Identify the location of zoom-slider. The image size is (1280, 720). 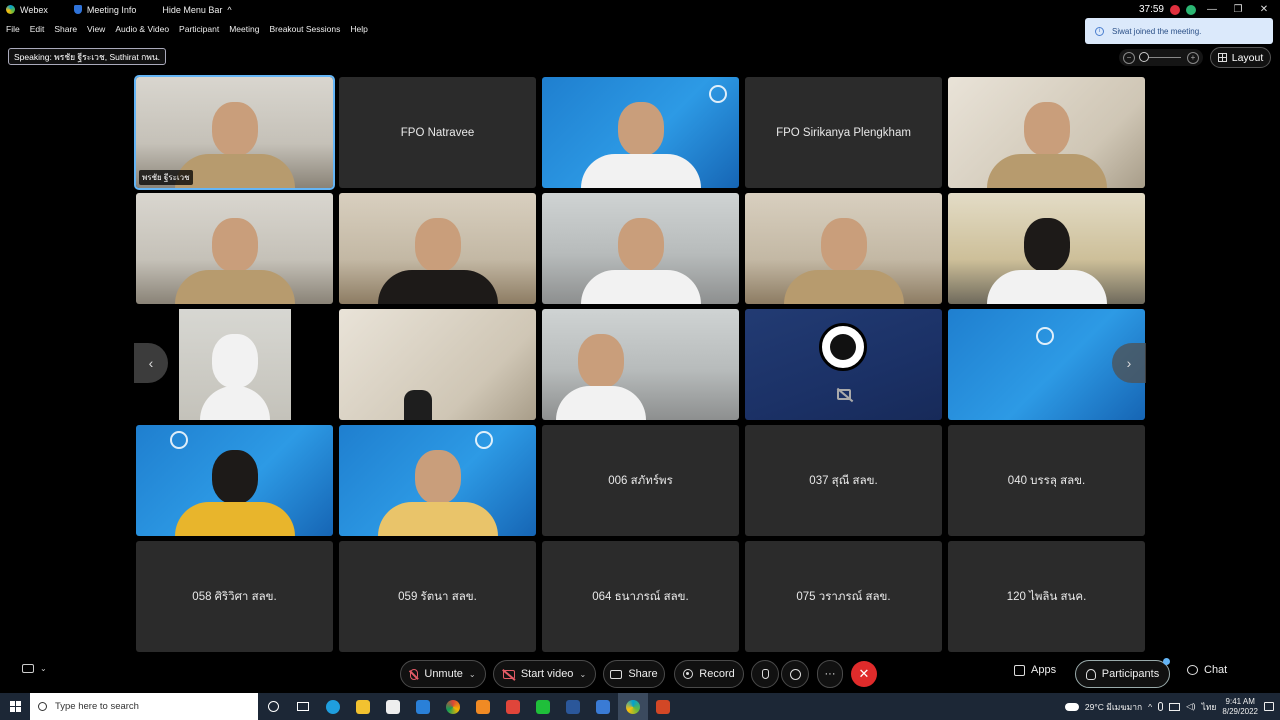
(1160, 57).